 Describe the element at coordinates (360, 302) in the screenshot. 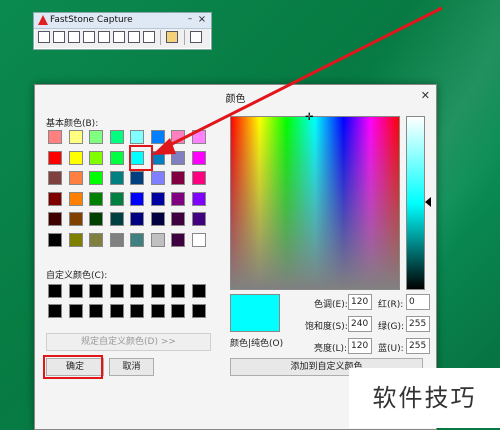

I see `hue-input: 120` at that location.